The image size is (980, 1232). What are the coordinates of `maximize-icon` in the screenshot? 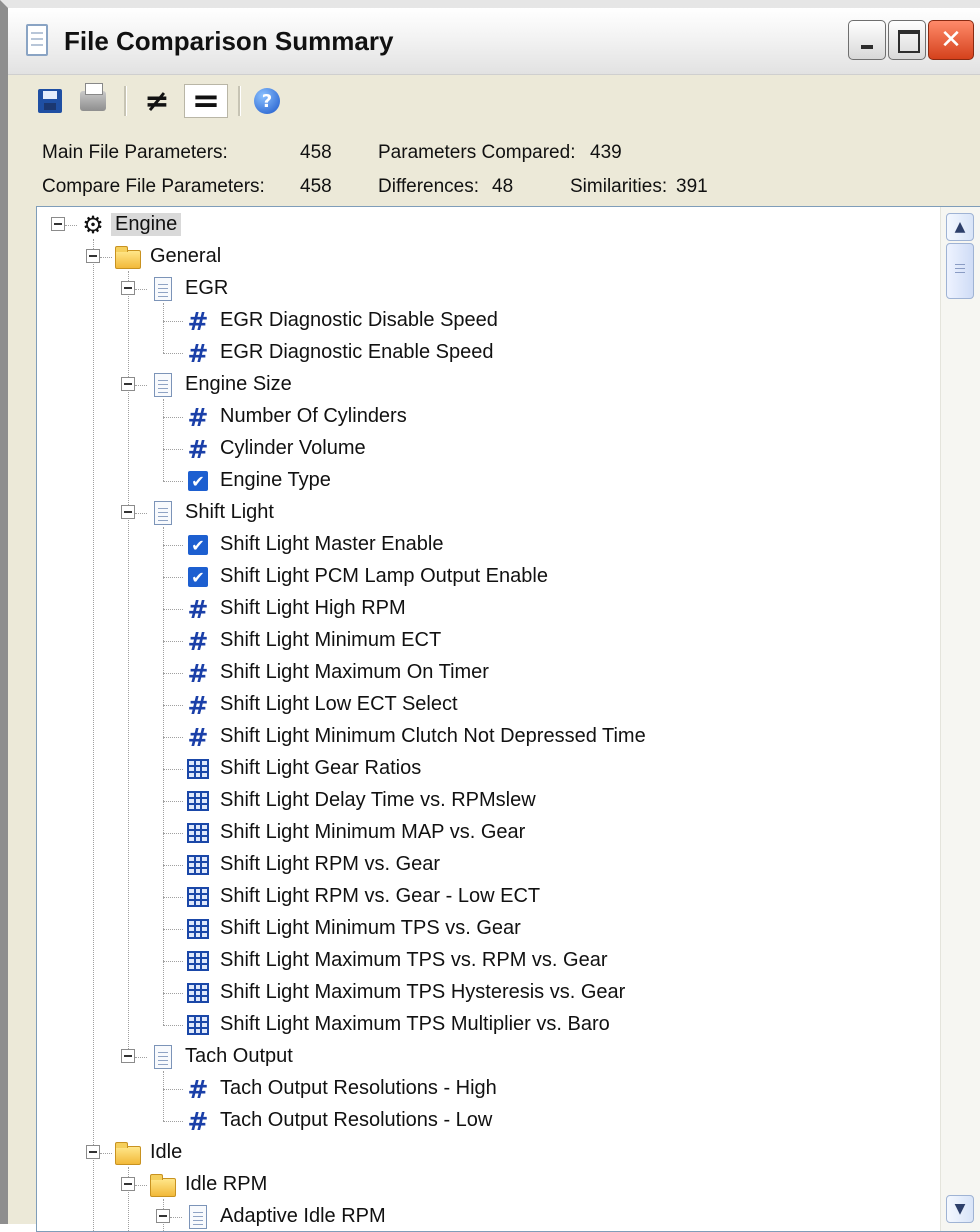 It's located at (909, 41).